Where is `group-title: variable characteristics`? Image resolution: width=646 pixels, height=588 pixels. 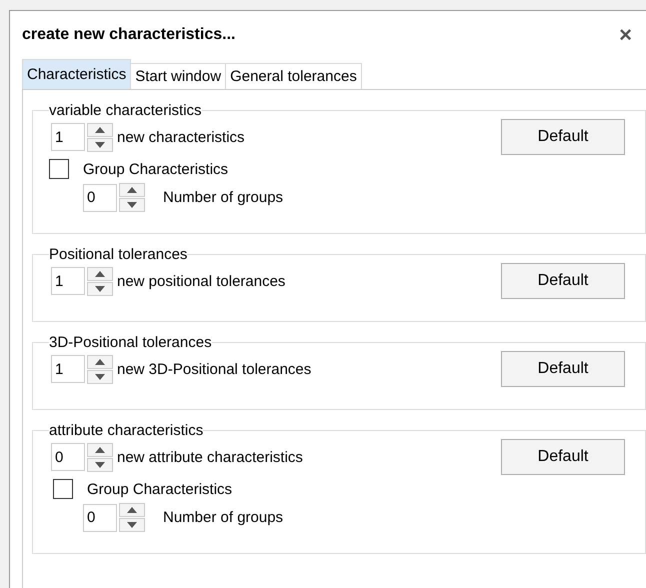
group-title: variable characteristics is located at coordinates (125, 110).